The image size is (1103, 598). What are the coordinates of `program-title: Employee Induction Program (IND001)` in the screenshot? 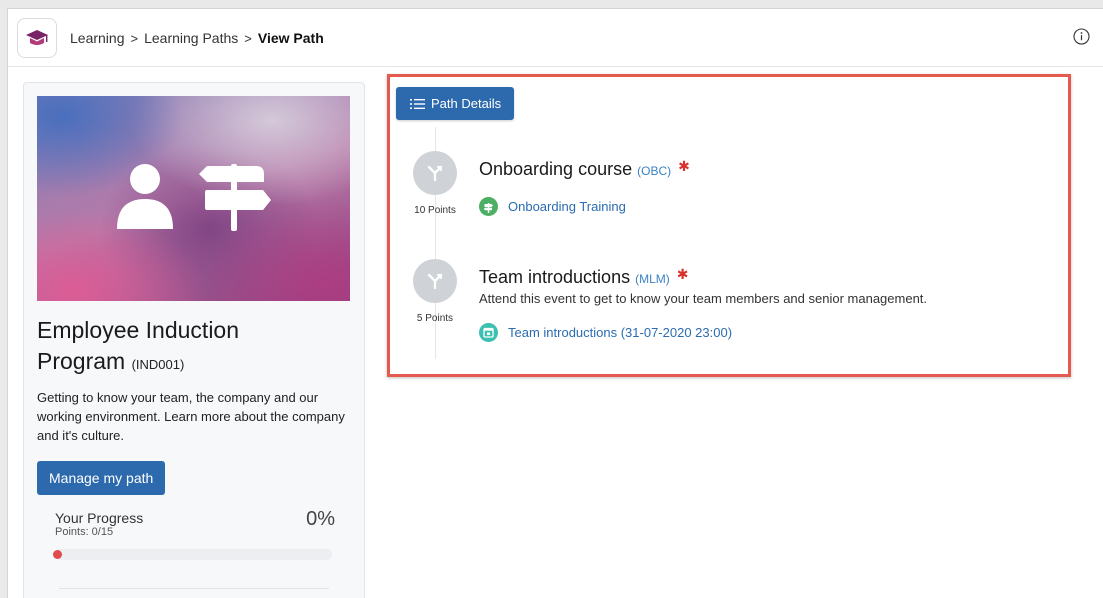 It's located at (197, 347).